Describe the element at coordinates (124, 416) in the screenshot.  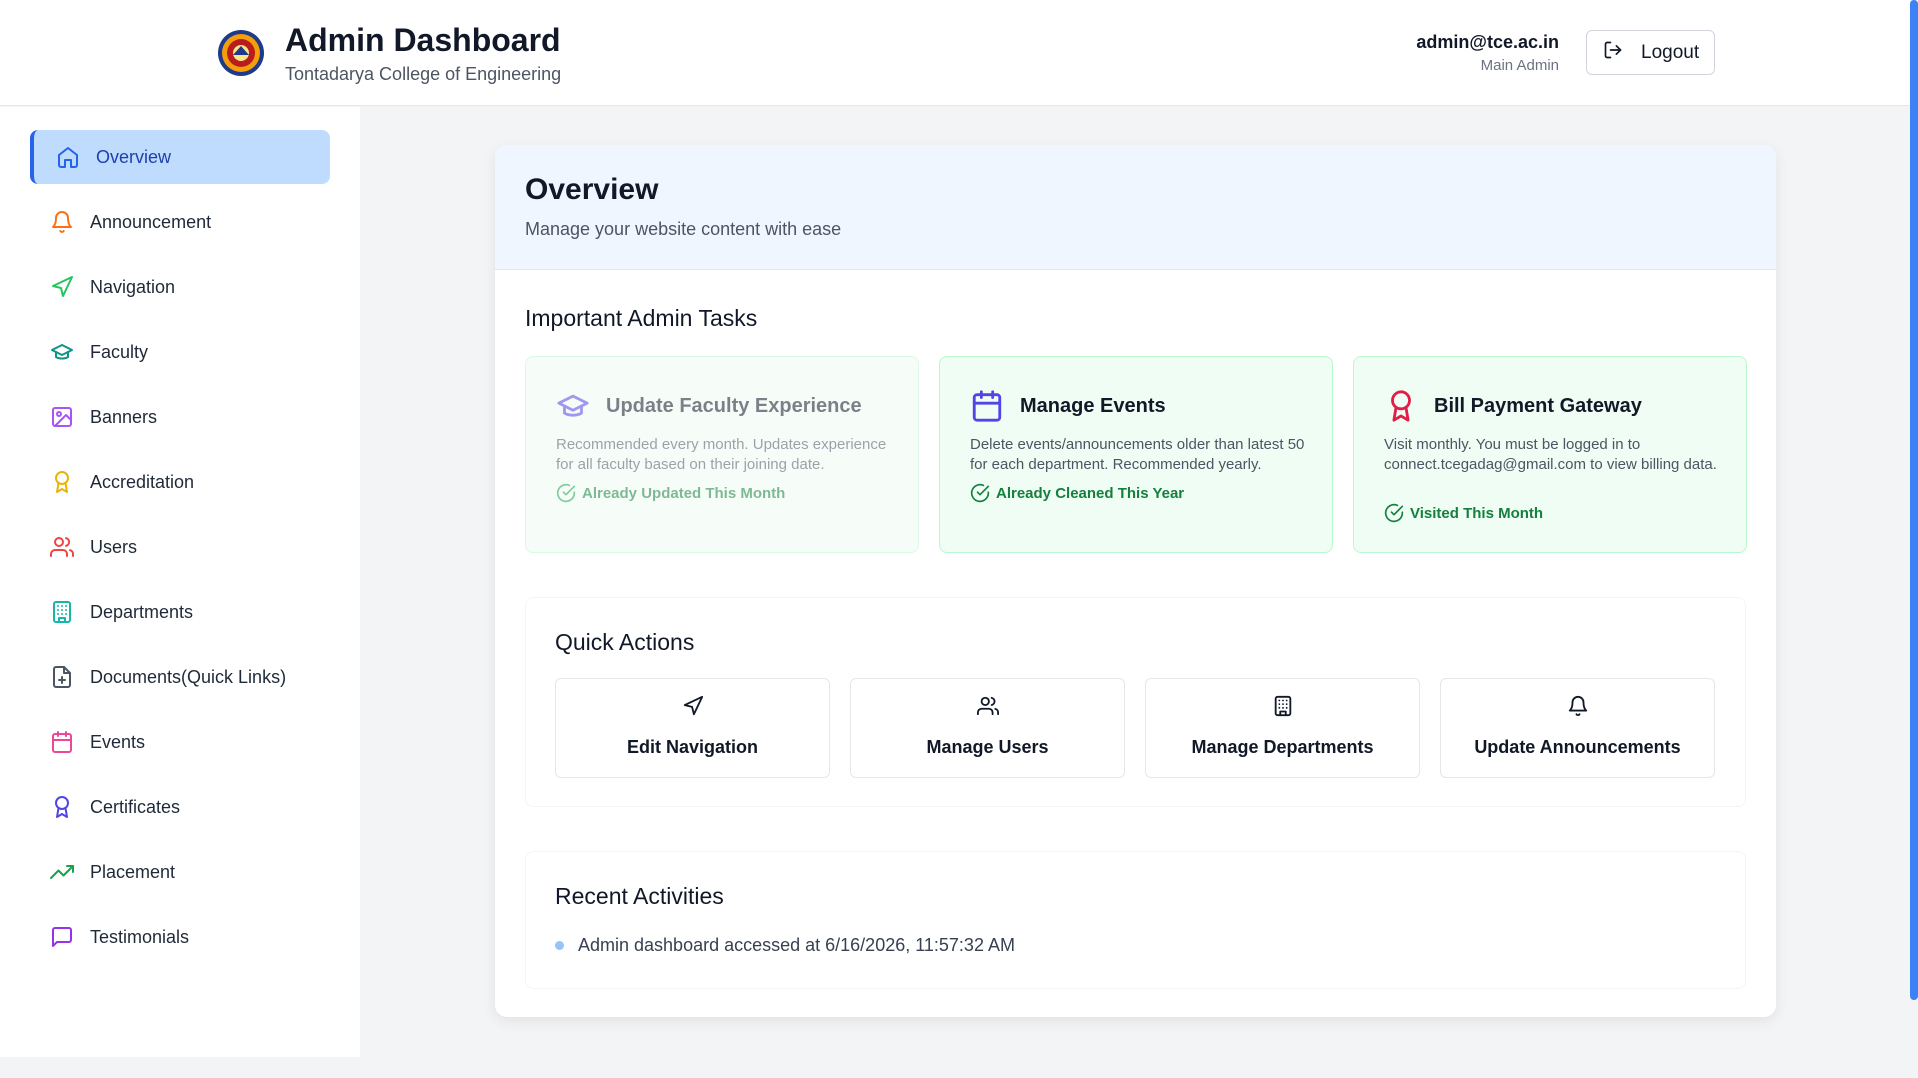
I see `sidebar-item-label: Banners` at that location.